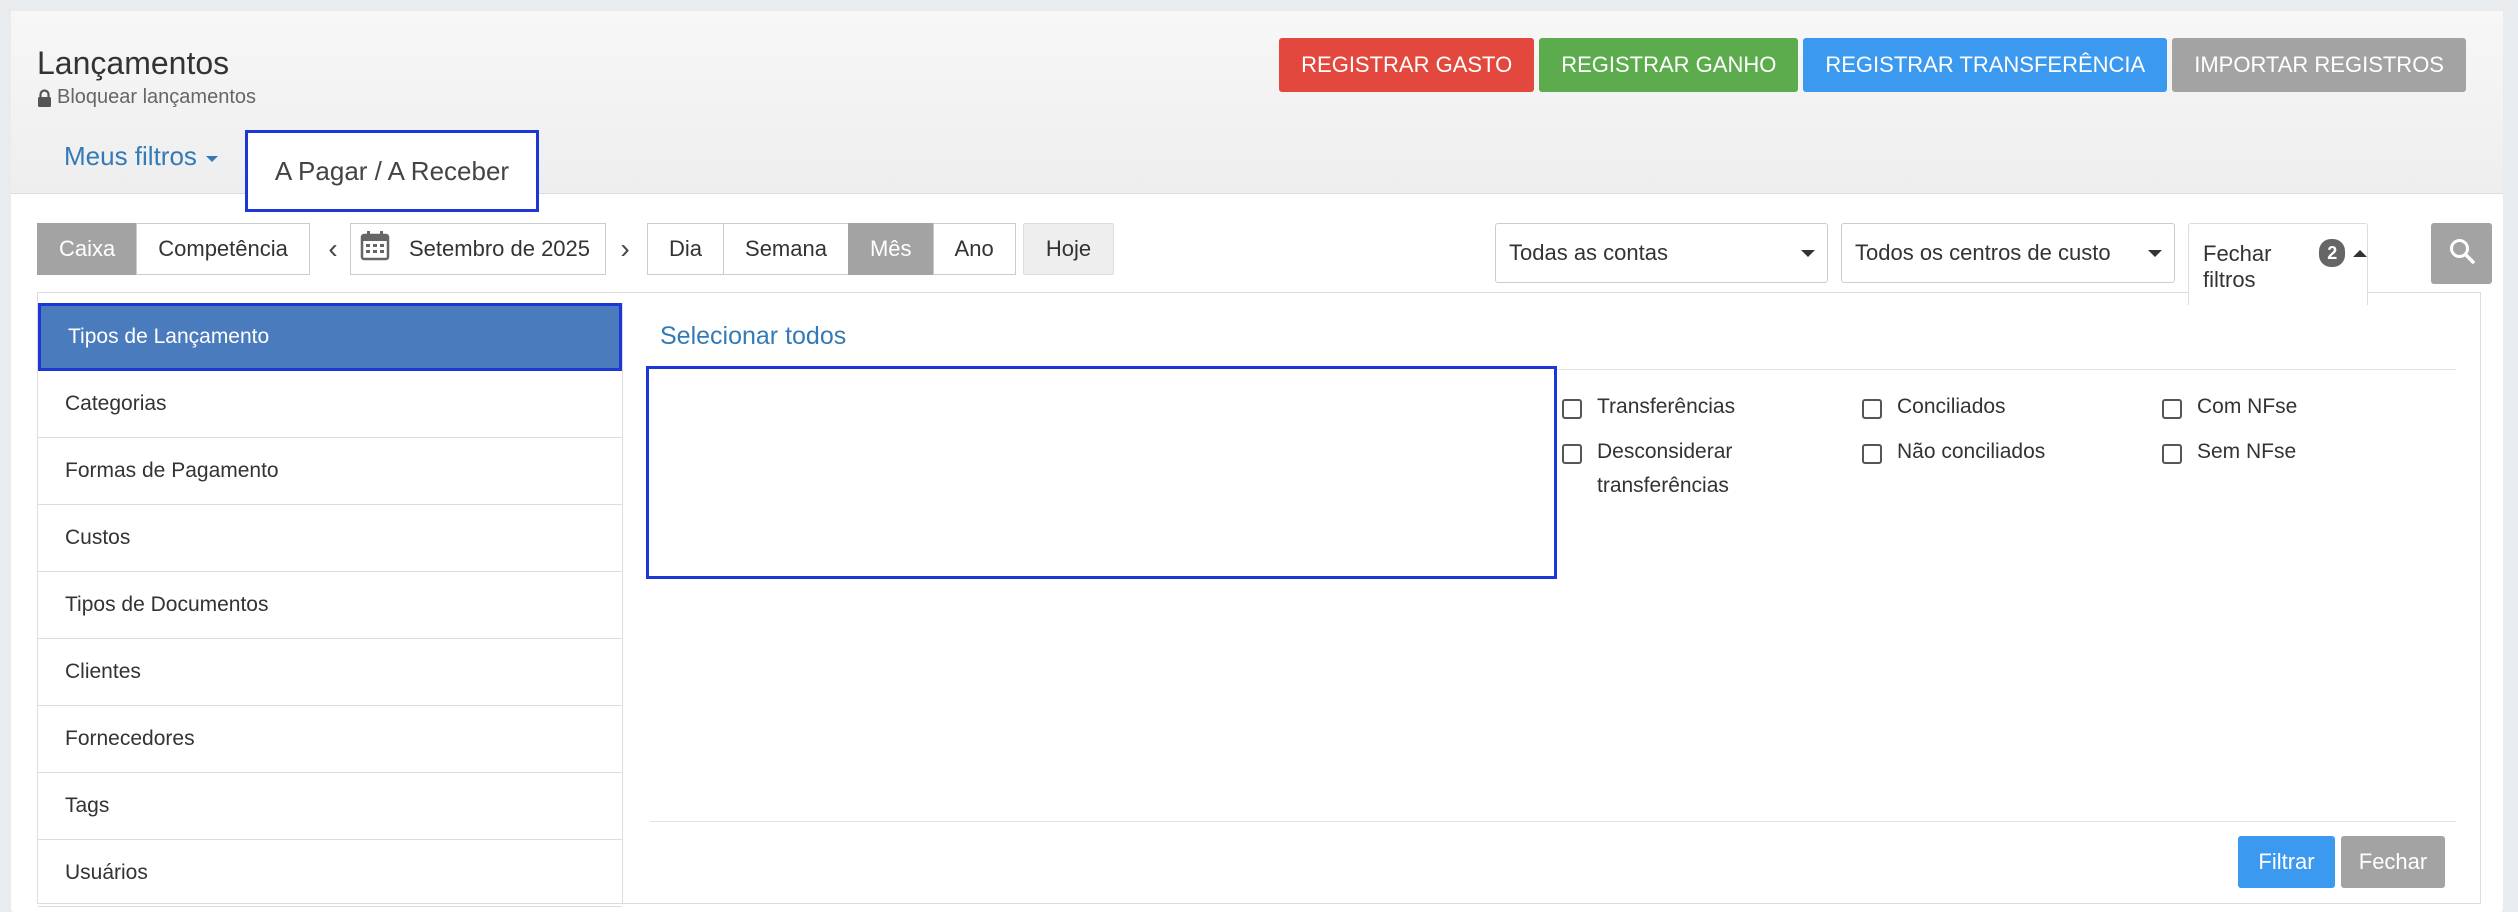  I want to click on page-title: Lançamentos, so click(133, 63).